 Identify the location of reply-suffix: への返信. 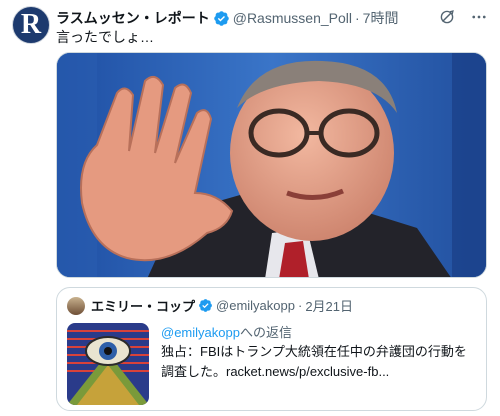
(265, 332).